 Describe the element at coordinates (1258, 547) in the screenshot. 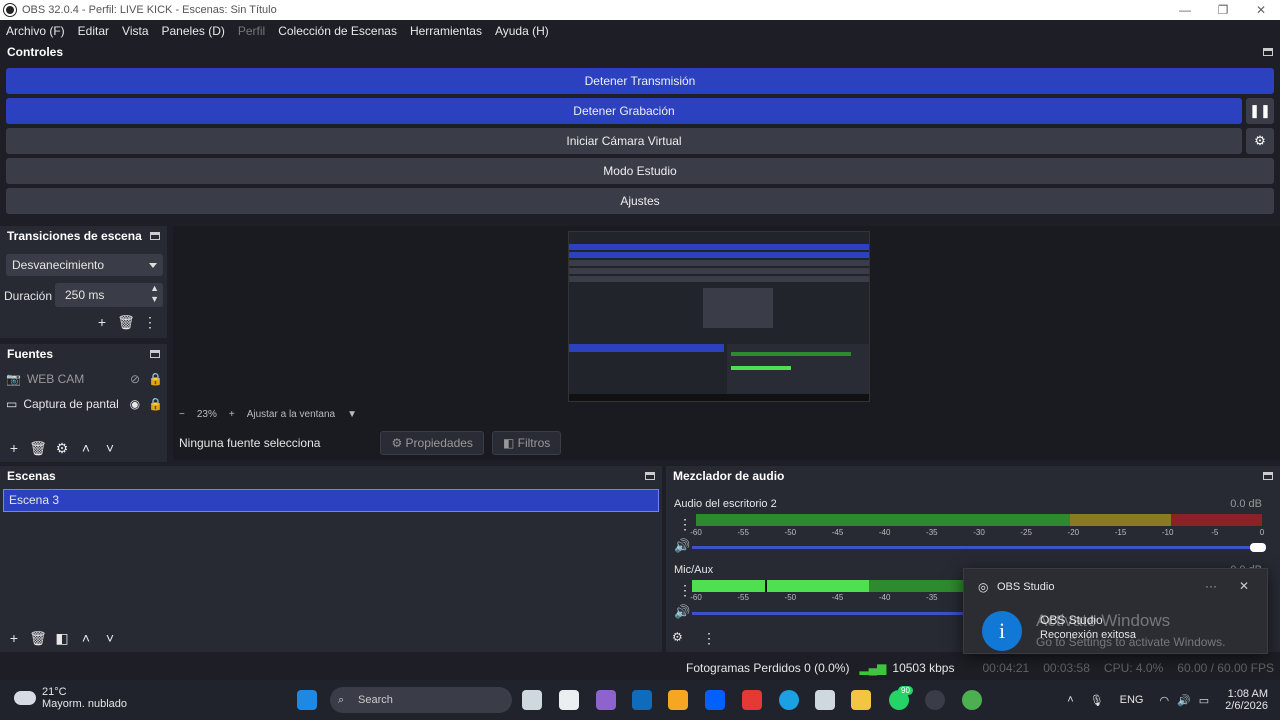

I see `slider-handle` at that location.